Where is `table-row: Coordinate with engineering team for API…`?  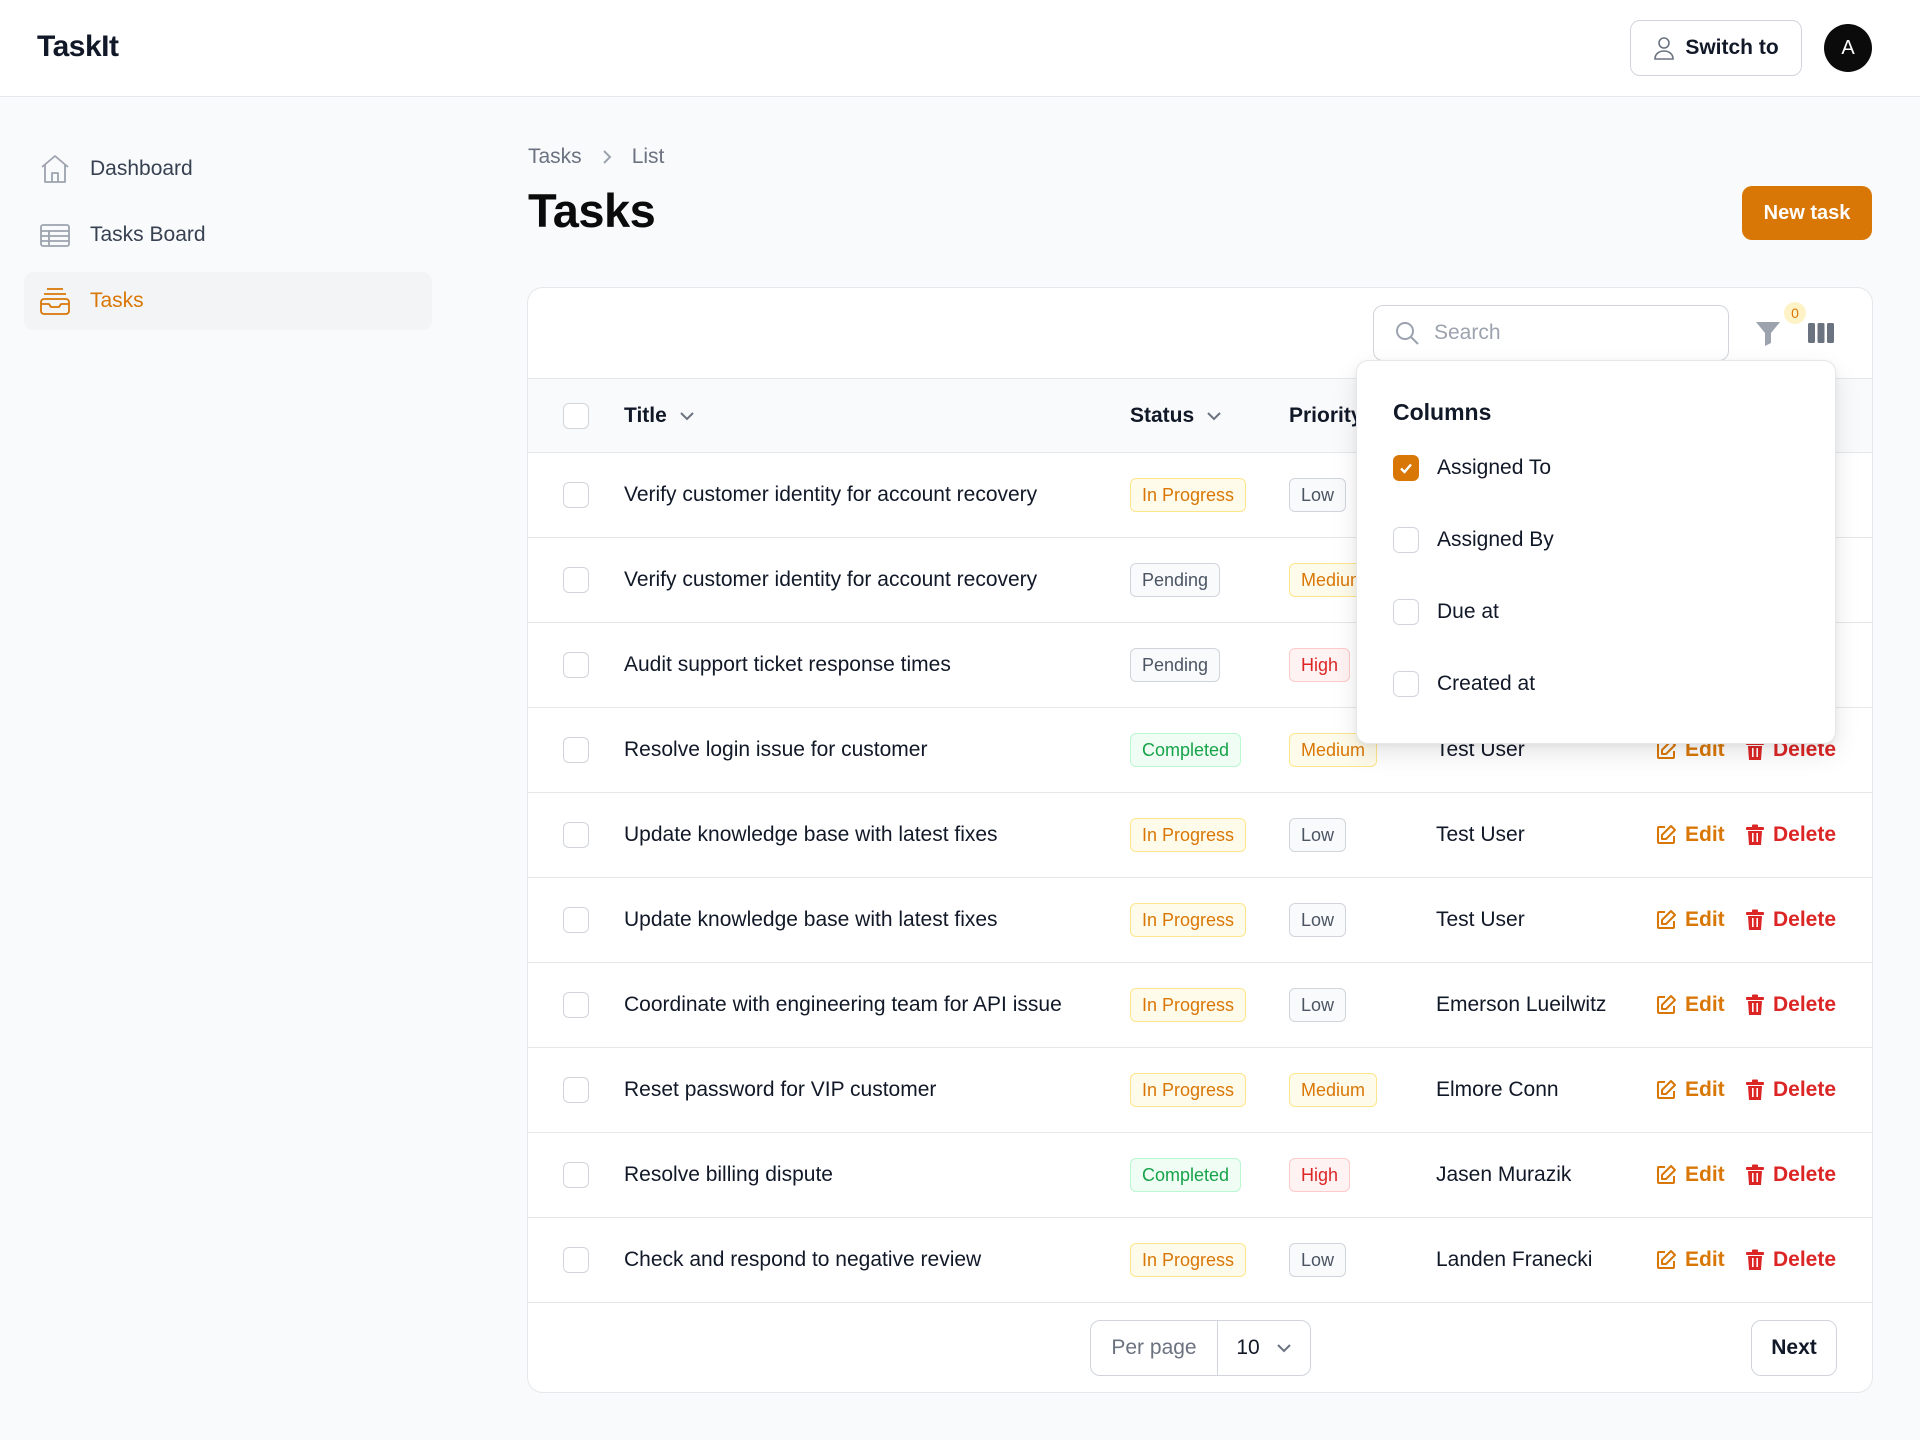 table-row: Coordinate with engineering team for API… is located at coordinates (1200, 1005).